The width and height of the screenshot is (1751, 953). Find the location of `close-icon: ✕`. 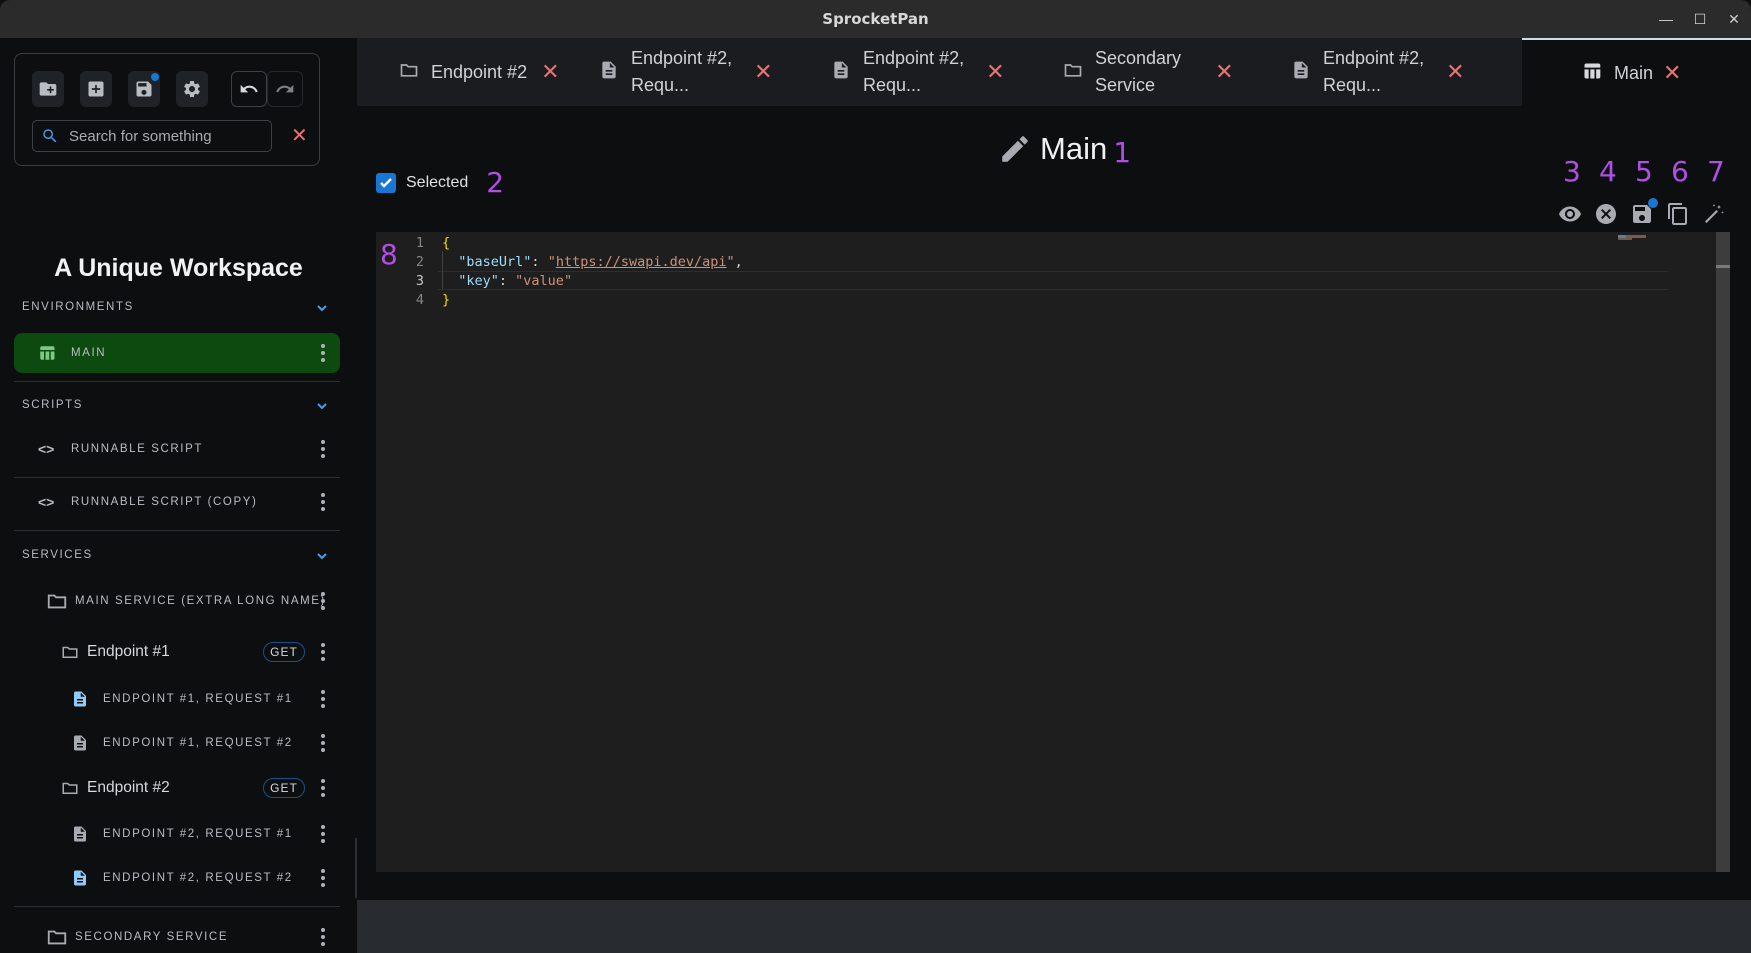

close-icon: ✕ is located at coordinates (1734, 19).